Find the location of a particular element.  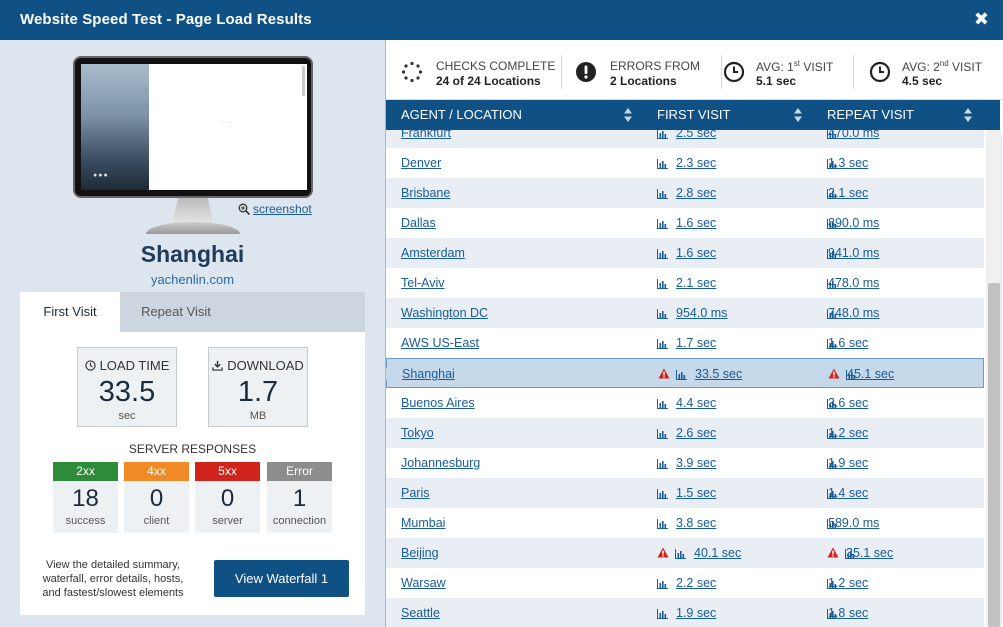

table-row: Tel-Aviv 2.1 sec 478.0 ms is located at coordinates (685, 283).